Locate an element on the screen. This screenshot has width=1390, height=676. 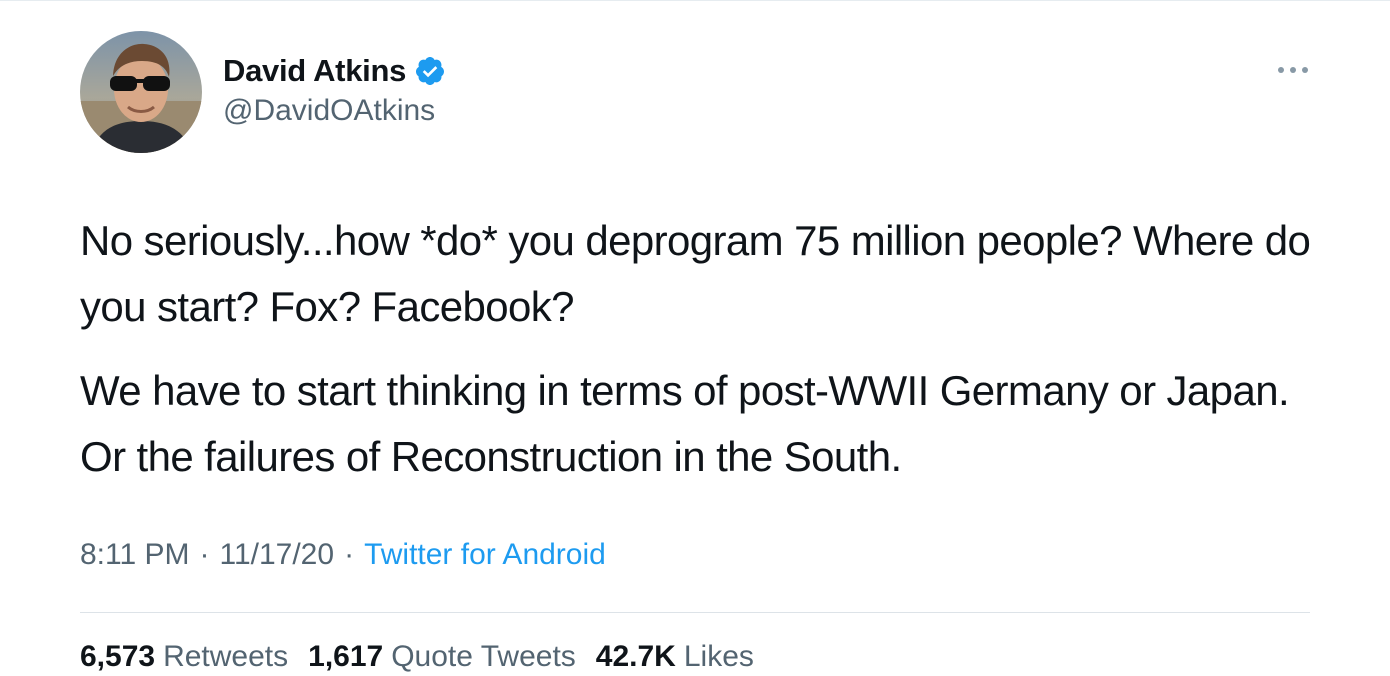
divider is located at coordinates (695, 612).